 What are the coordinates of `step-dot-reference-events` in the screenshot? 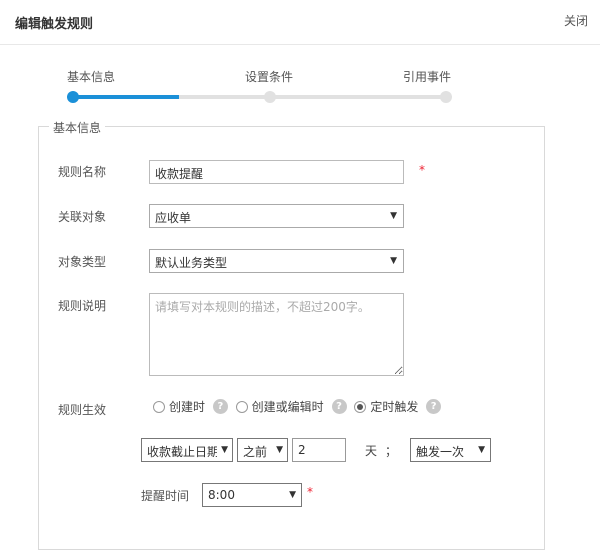 It's located at (446, 97).